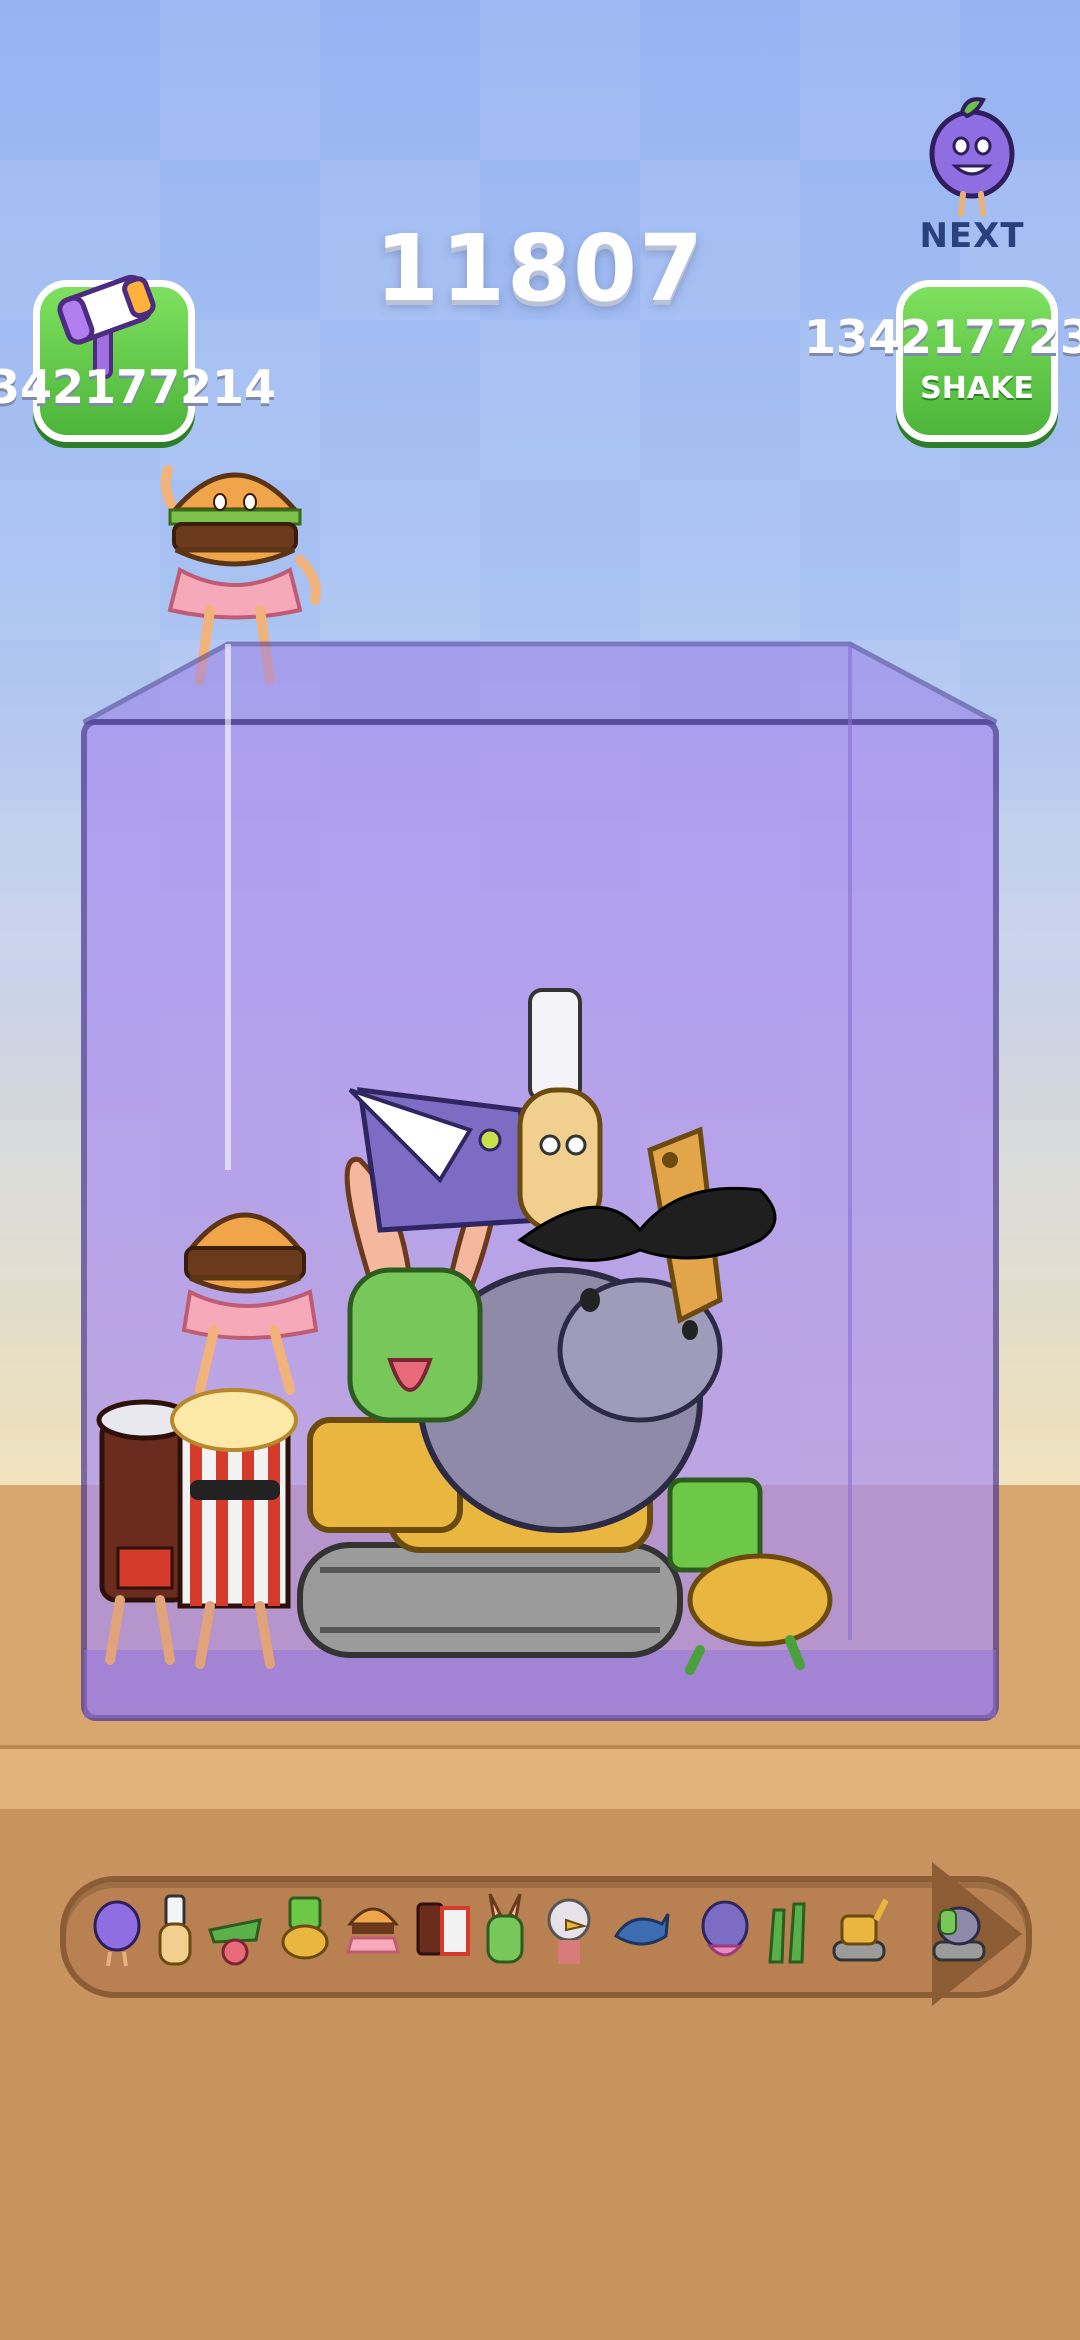  I want to click on evolution-item-excavator, so click(859, 1930).